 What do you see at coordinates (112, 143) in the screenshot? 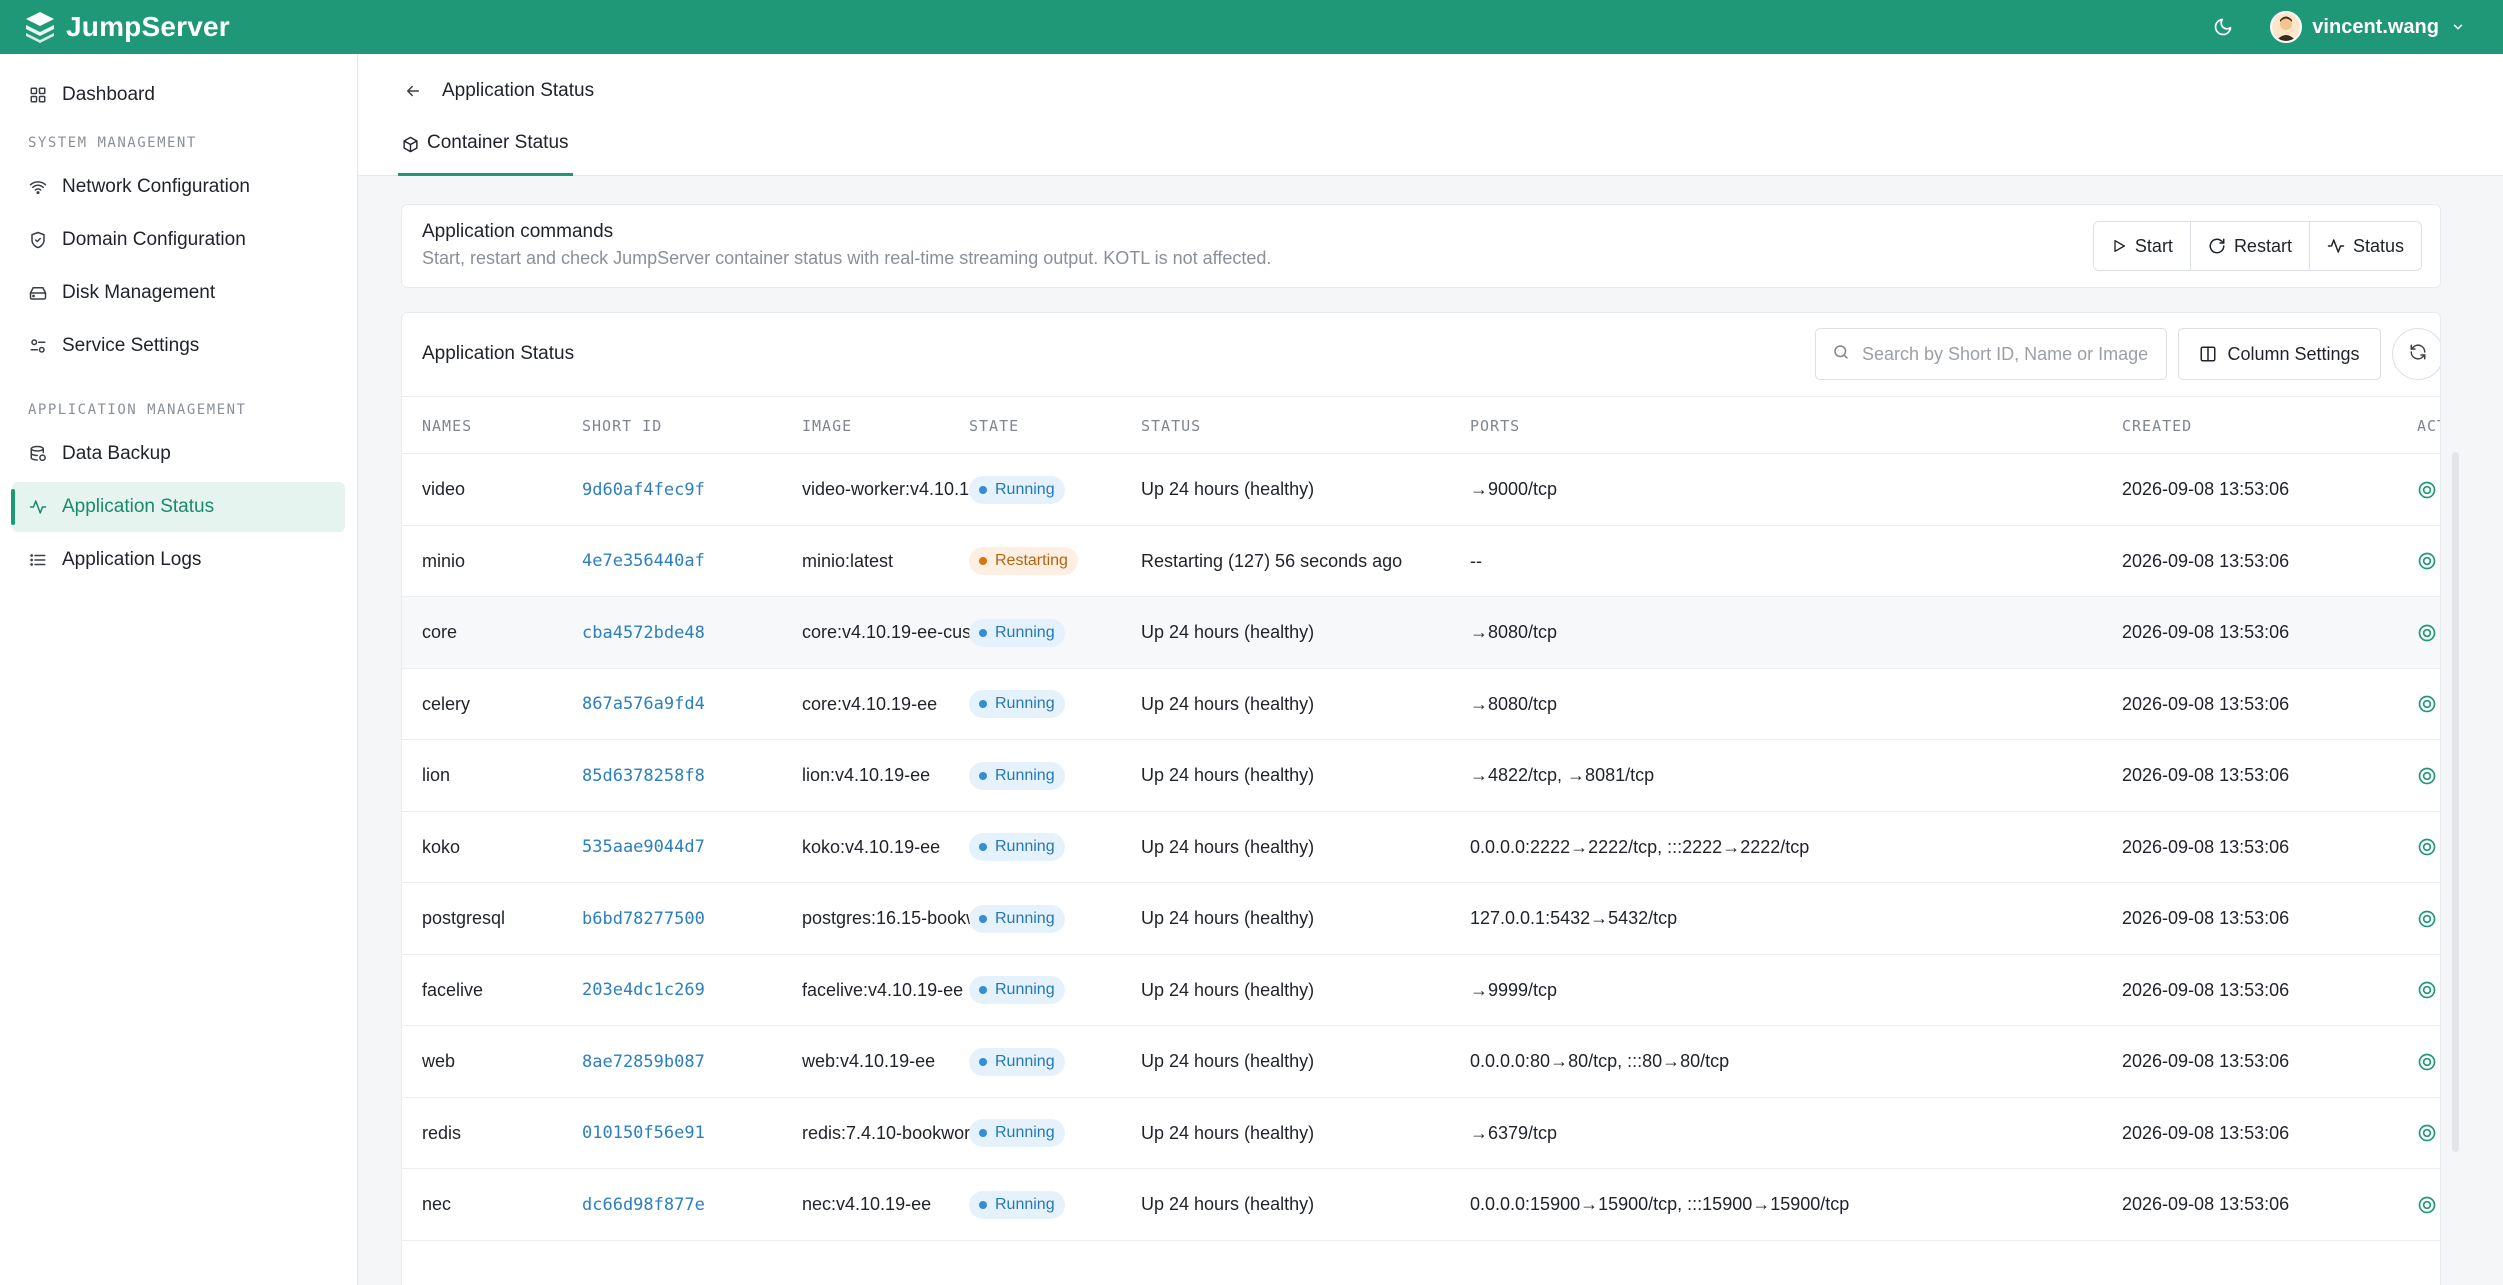
I see `sidebar-section-system: SYSTEM MANAGEMENT` at bounding box center [112, 143].